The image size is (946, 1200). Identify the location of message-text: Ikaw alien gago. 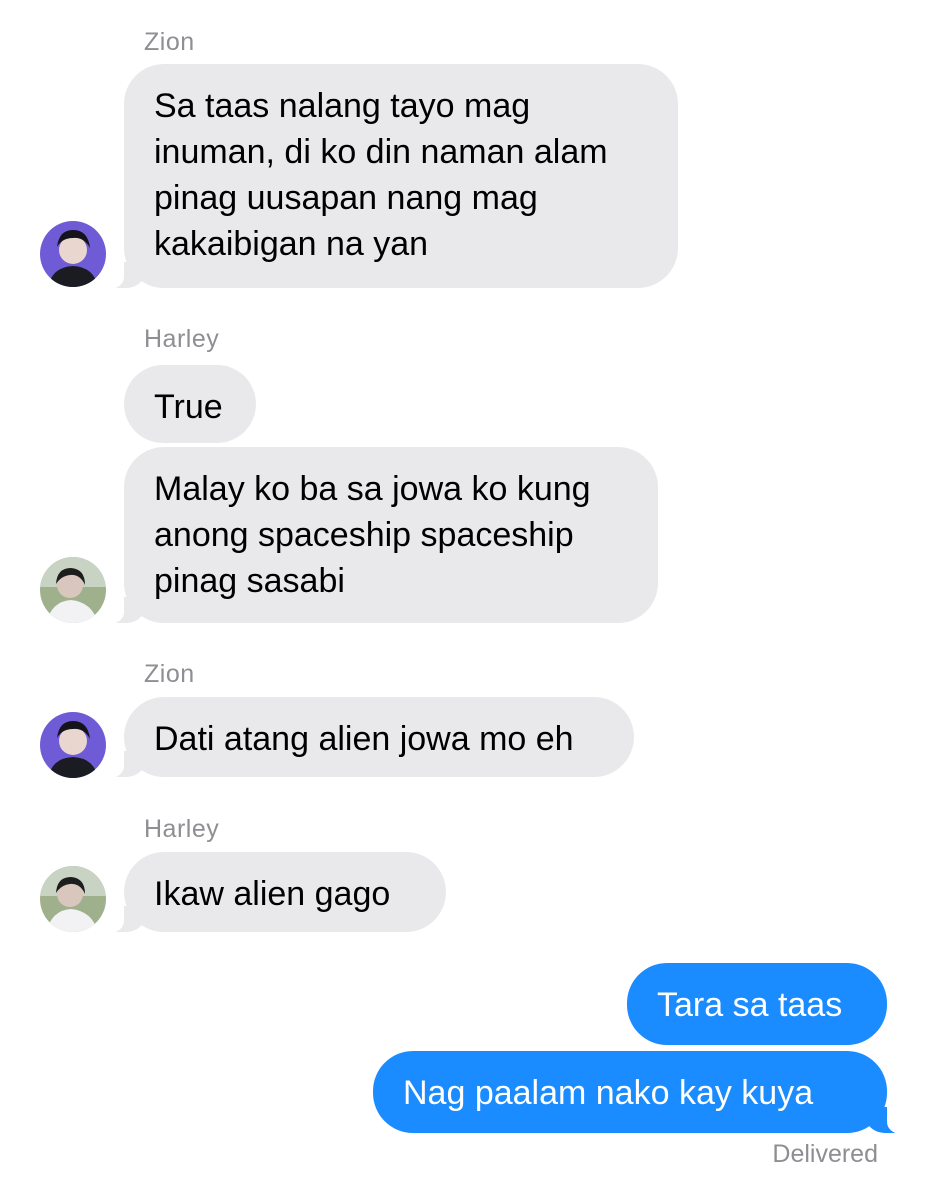
(272, 894).